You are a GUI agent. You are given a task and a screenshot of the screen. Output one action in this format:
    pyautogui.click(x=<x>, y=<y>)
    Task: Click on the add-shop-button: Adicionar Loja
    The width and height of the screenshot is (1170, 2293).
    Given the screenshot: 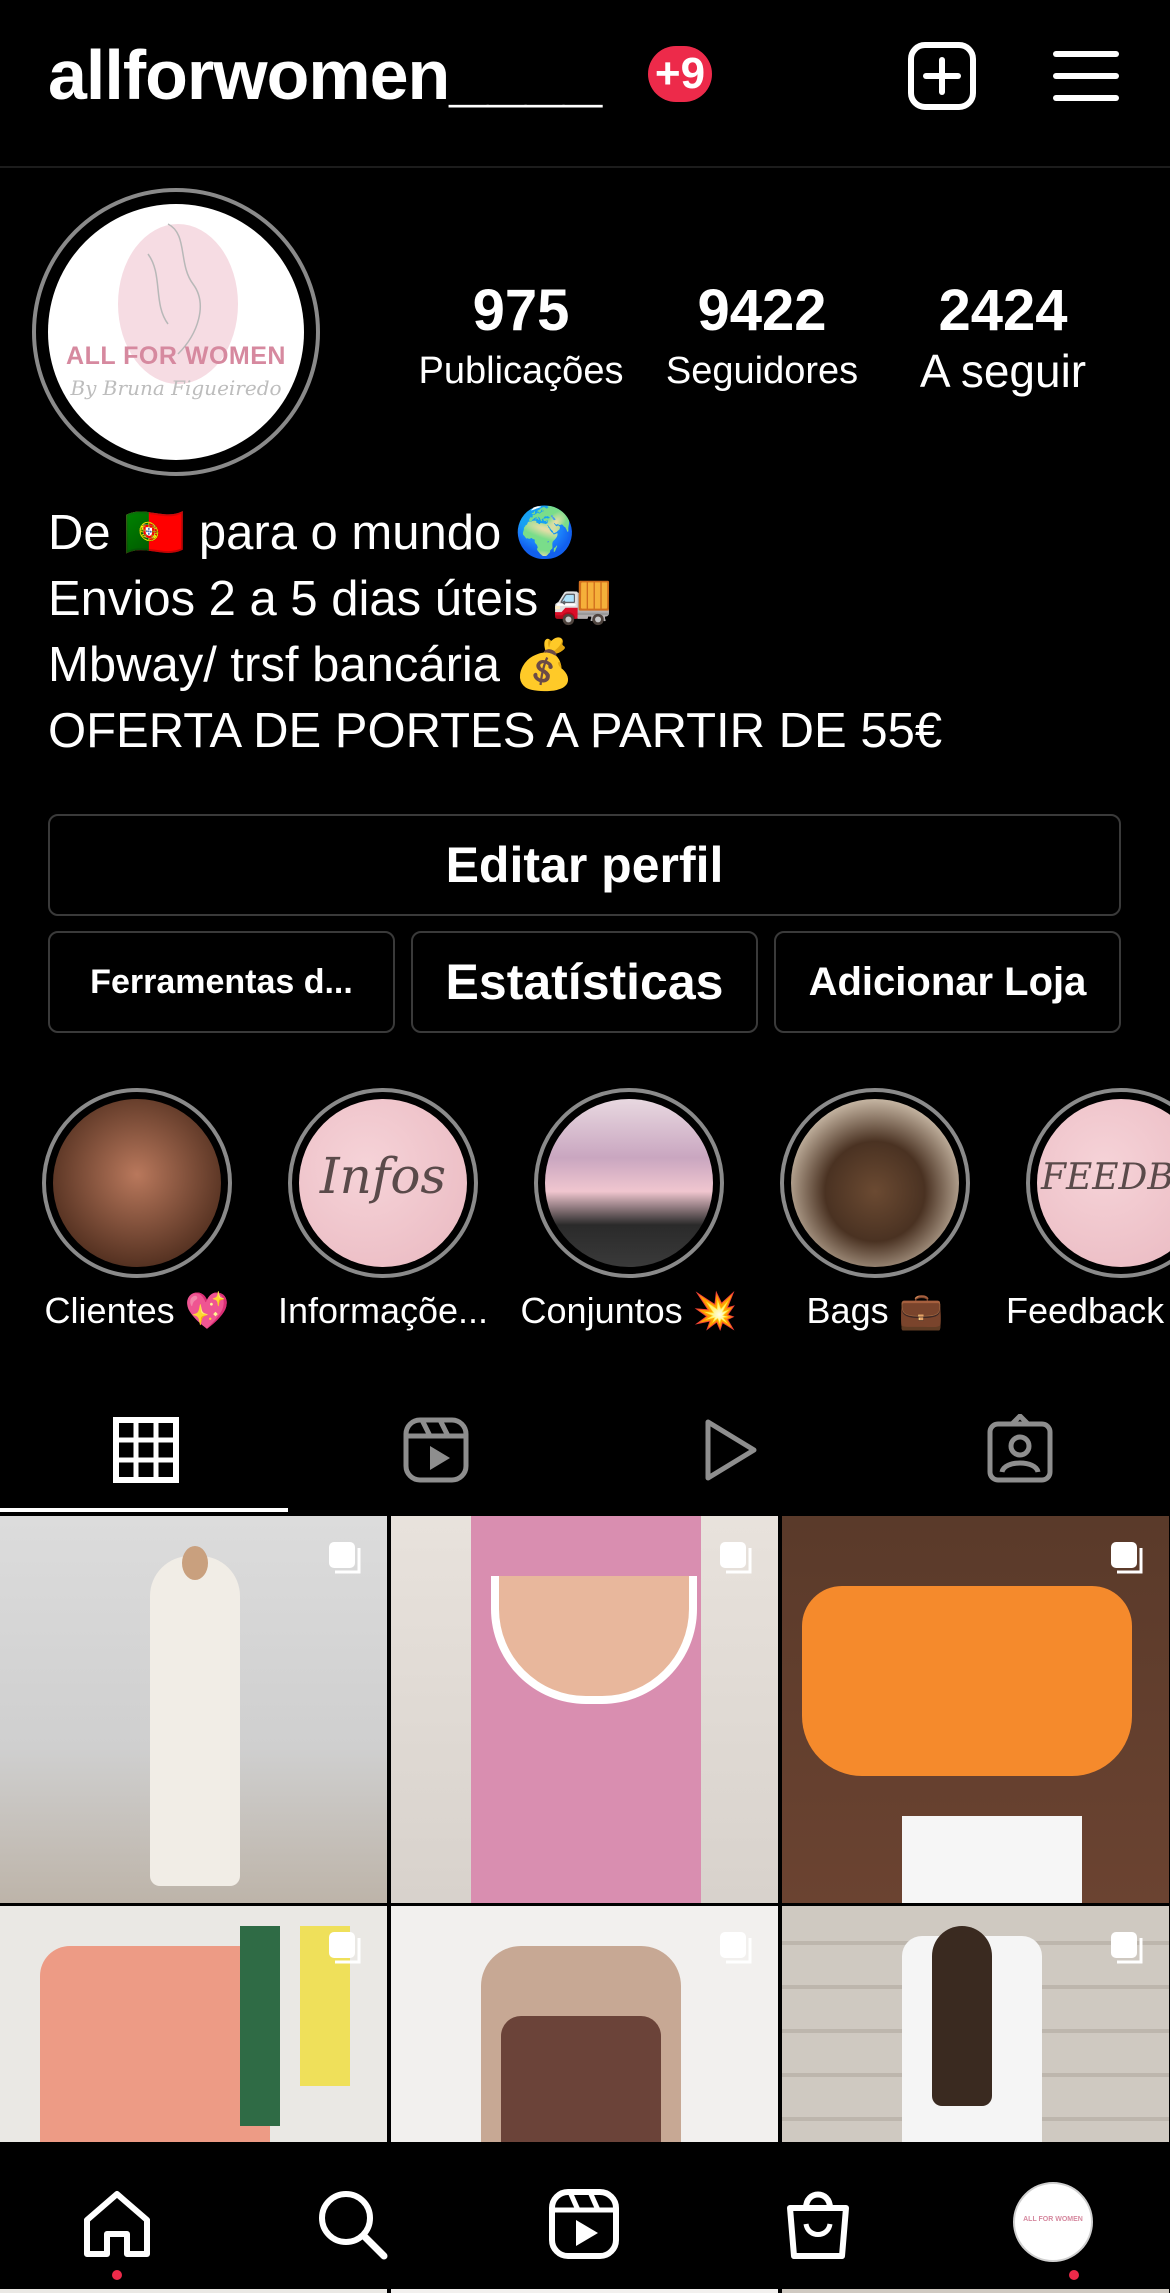 What is the action you would take?
    pyautogui.click(x=947, y=982)
    